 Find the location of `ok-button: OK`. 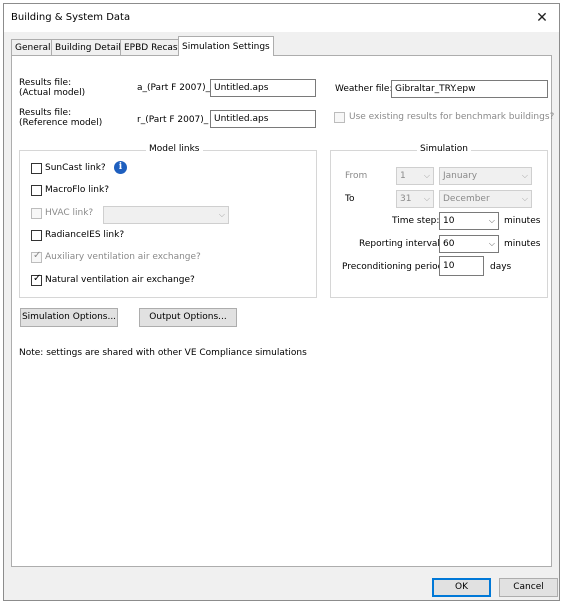

ok-button: OK is located at coordinates (461, 587).